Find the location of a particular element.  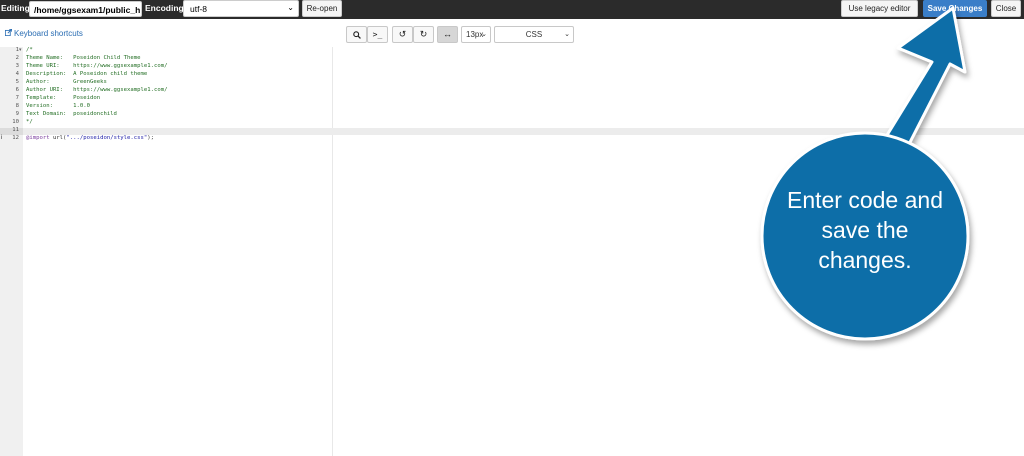

callout-line: changes. is located at coordinates (865, 260).